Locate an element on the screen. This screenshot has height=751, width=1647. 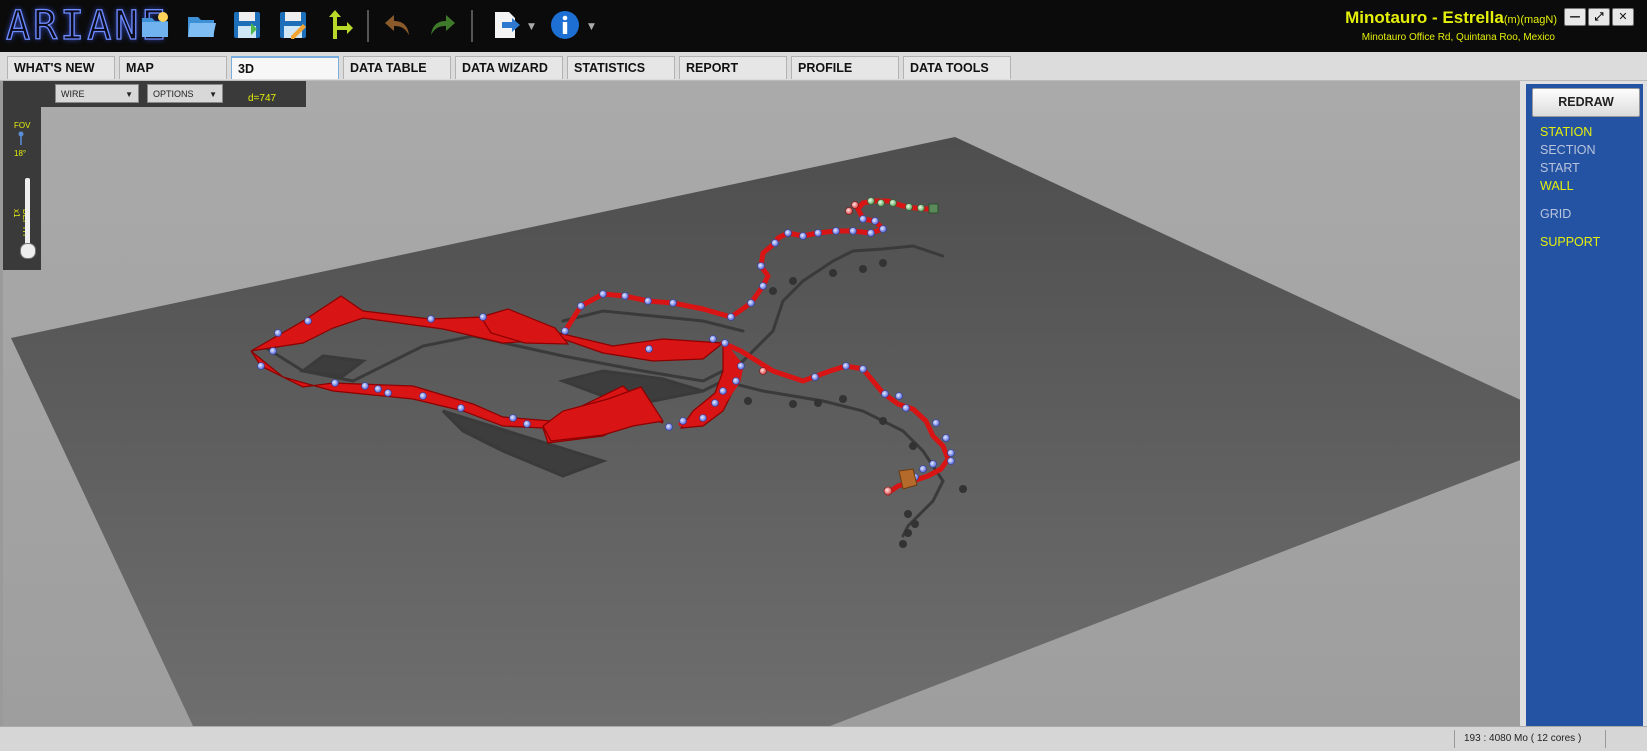
new-file-icon is located at coordinates (155, 25).